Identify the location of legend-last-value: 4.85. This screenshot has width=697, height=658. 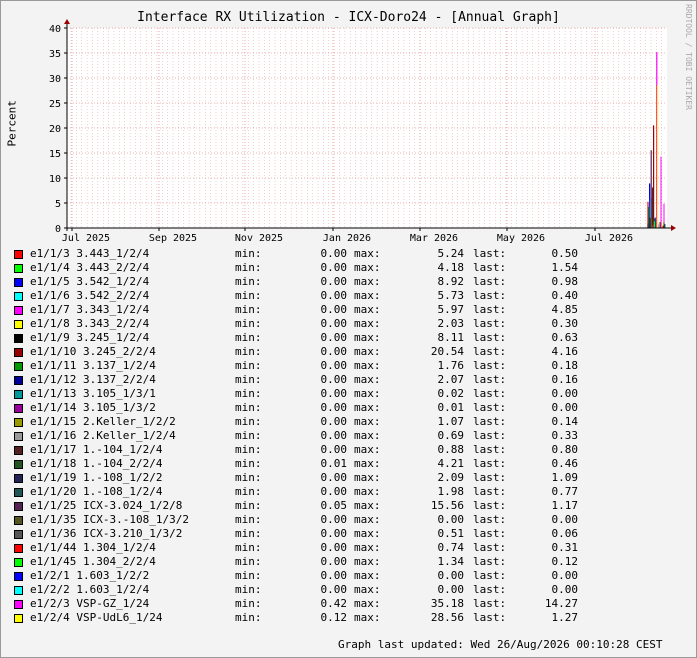
(565, 309).